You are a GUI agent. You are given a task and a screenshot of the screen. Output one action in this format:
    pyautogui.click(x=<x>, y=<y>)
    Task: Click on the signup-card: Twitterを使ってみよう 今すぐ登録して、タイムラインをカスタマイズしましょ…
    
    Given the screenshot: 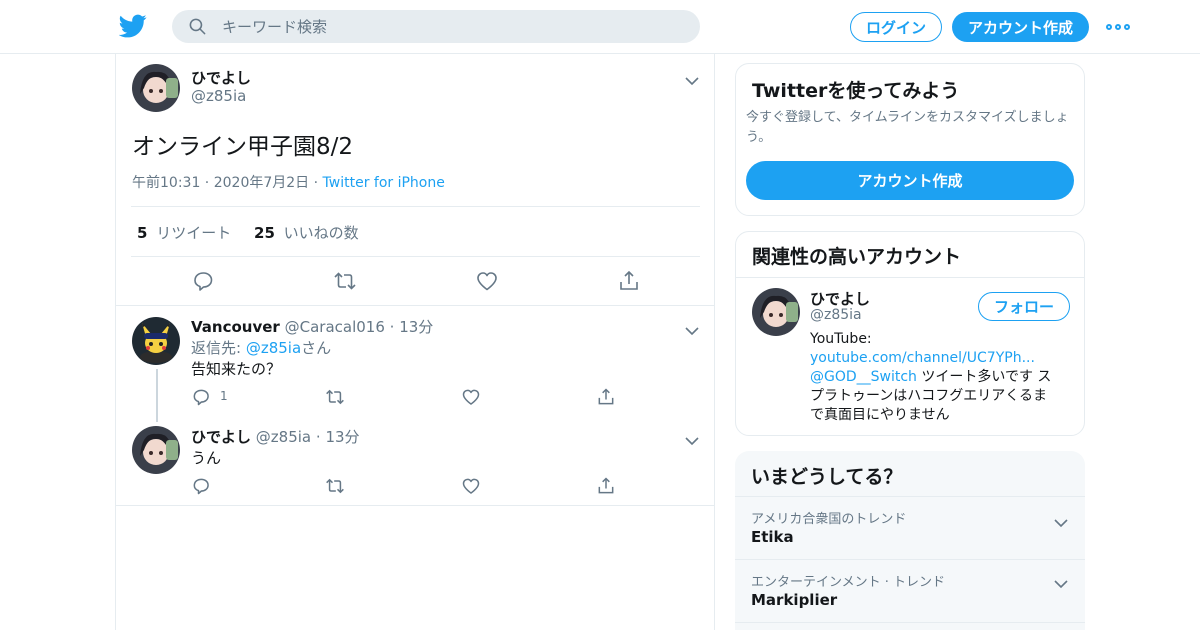 What is the action you would take?
    pyautogui.click(x=910, y=139)
    